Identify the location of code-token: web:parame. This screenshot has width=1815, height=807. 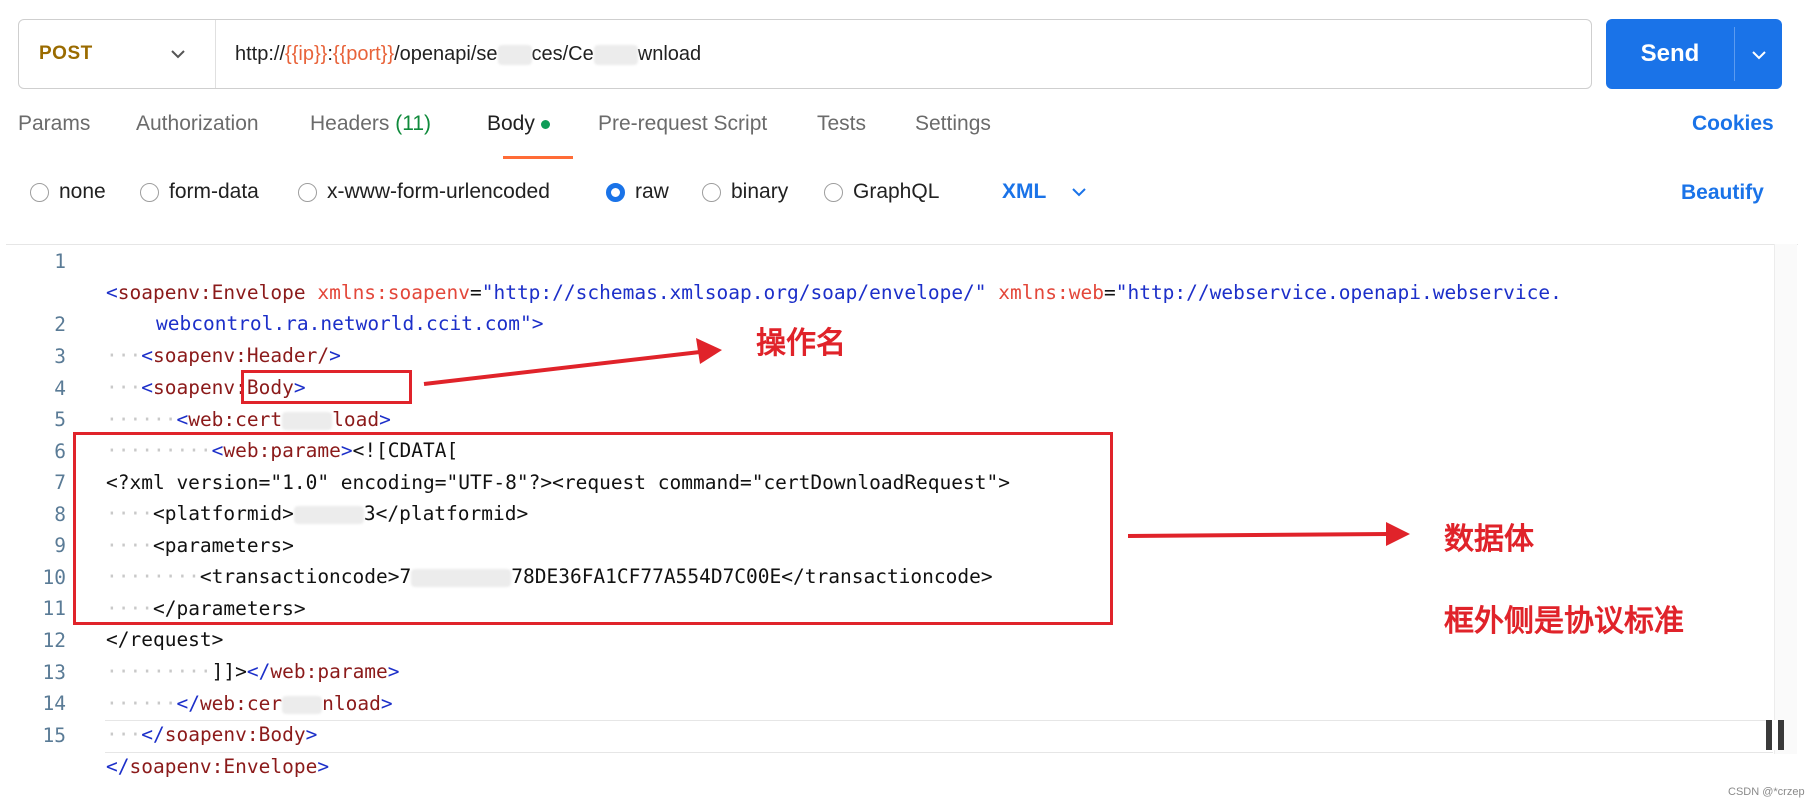
(329, 671).